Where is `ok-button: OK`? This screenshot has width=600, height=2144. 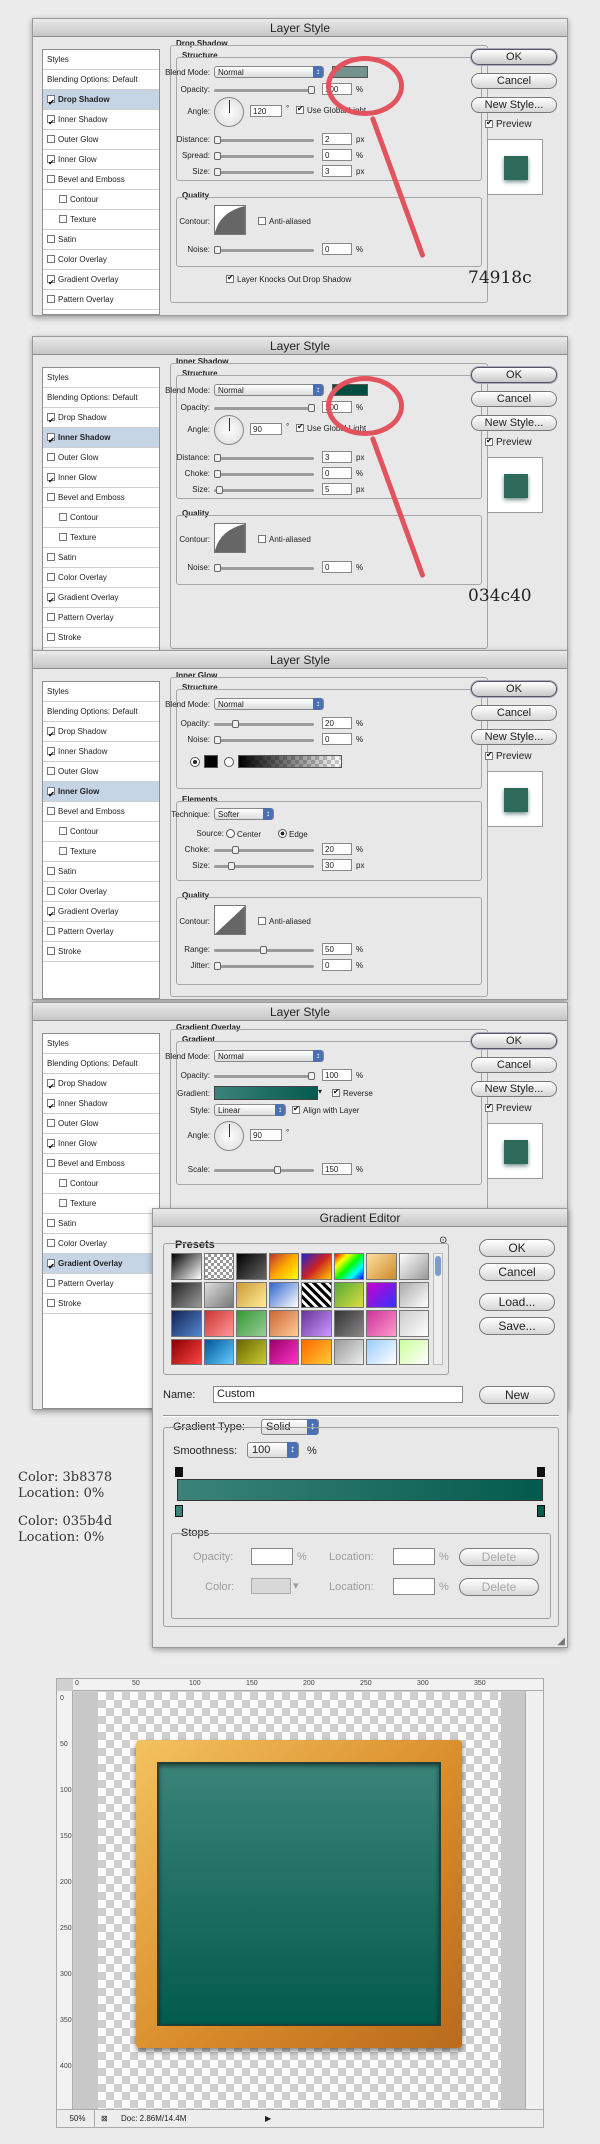
ok-button: OK is located at coordinates (514, 689).